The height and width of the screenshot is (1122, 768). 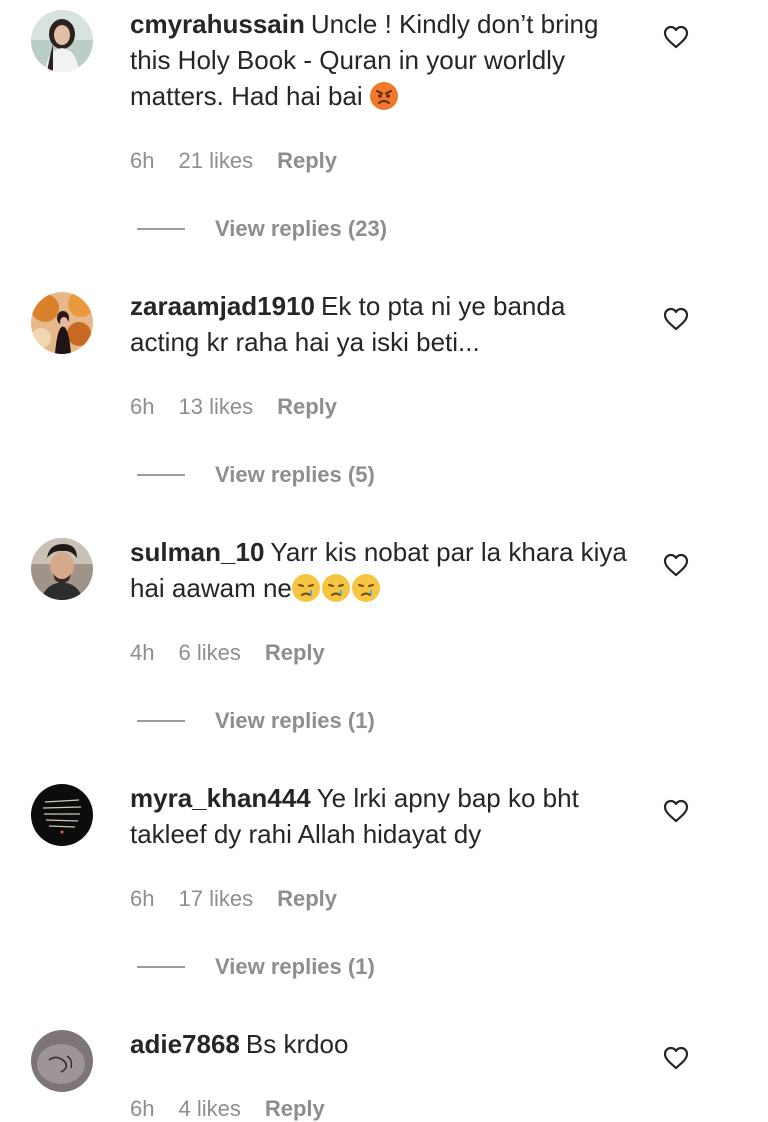 I want to click on timestamp: 4h, so click(x=142, y=652).